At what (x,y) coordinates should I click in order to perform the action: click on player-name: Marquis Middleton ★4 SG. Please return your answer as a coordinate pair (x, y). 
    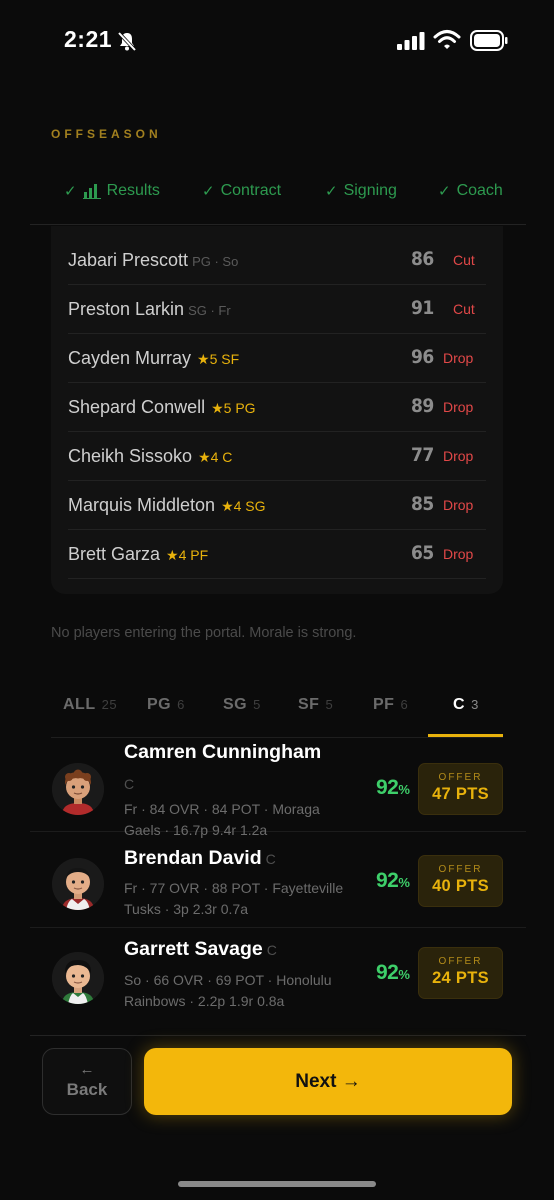
    Looking at the image, I should click on (167, 505).